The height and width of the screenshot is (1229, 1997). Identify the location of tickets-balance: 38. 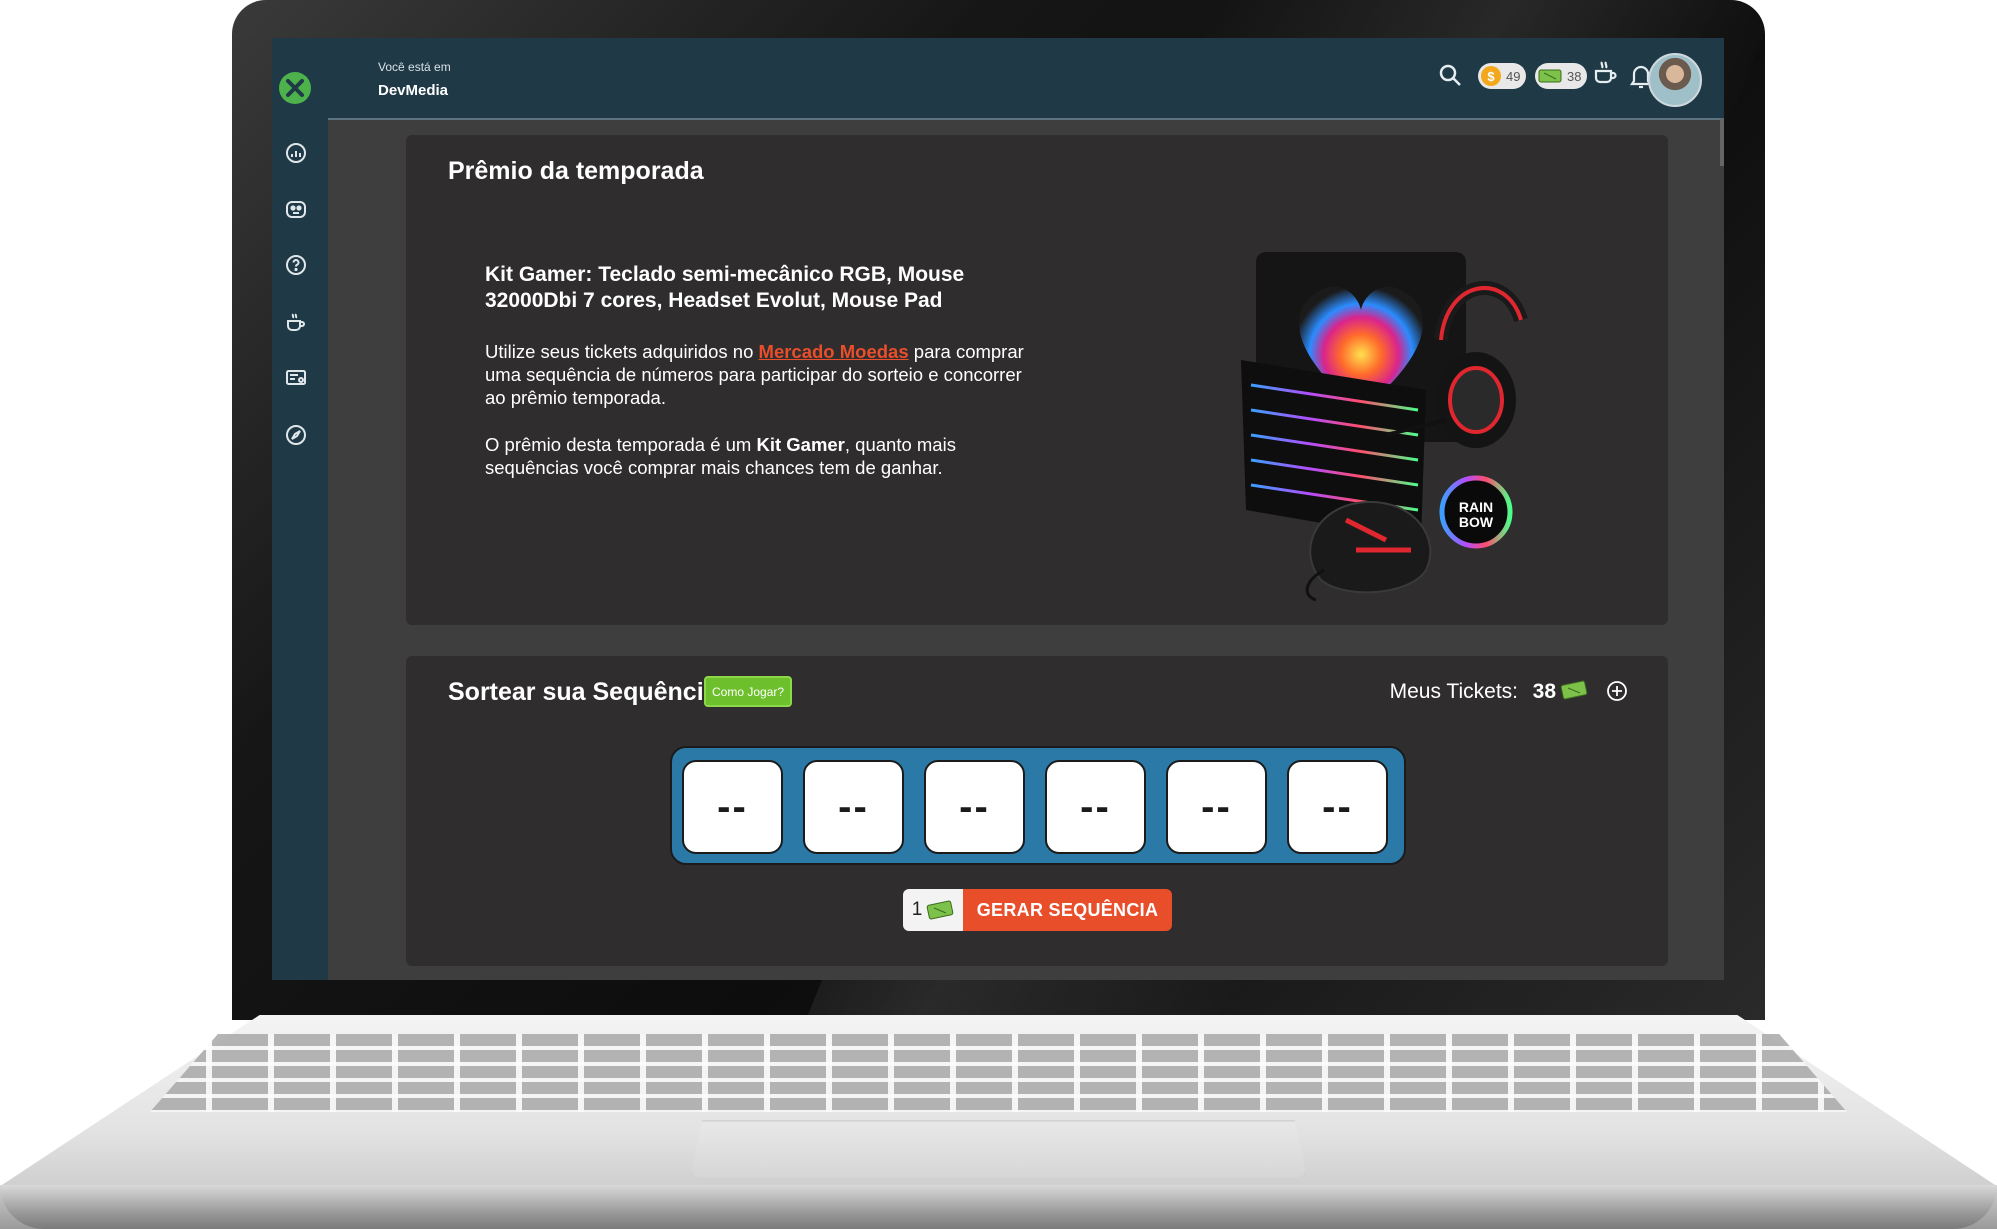
(1561, 76).